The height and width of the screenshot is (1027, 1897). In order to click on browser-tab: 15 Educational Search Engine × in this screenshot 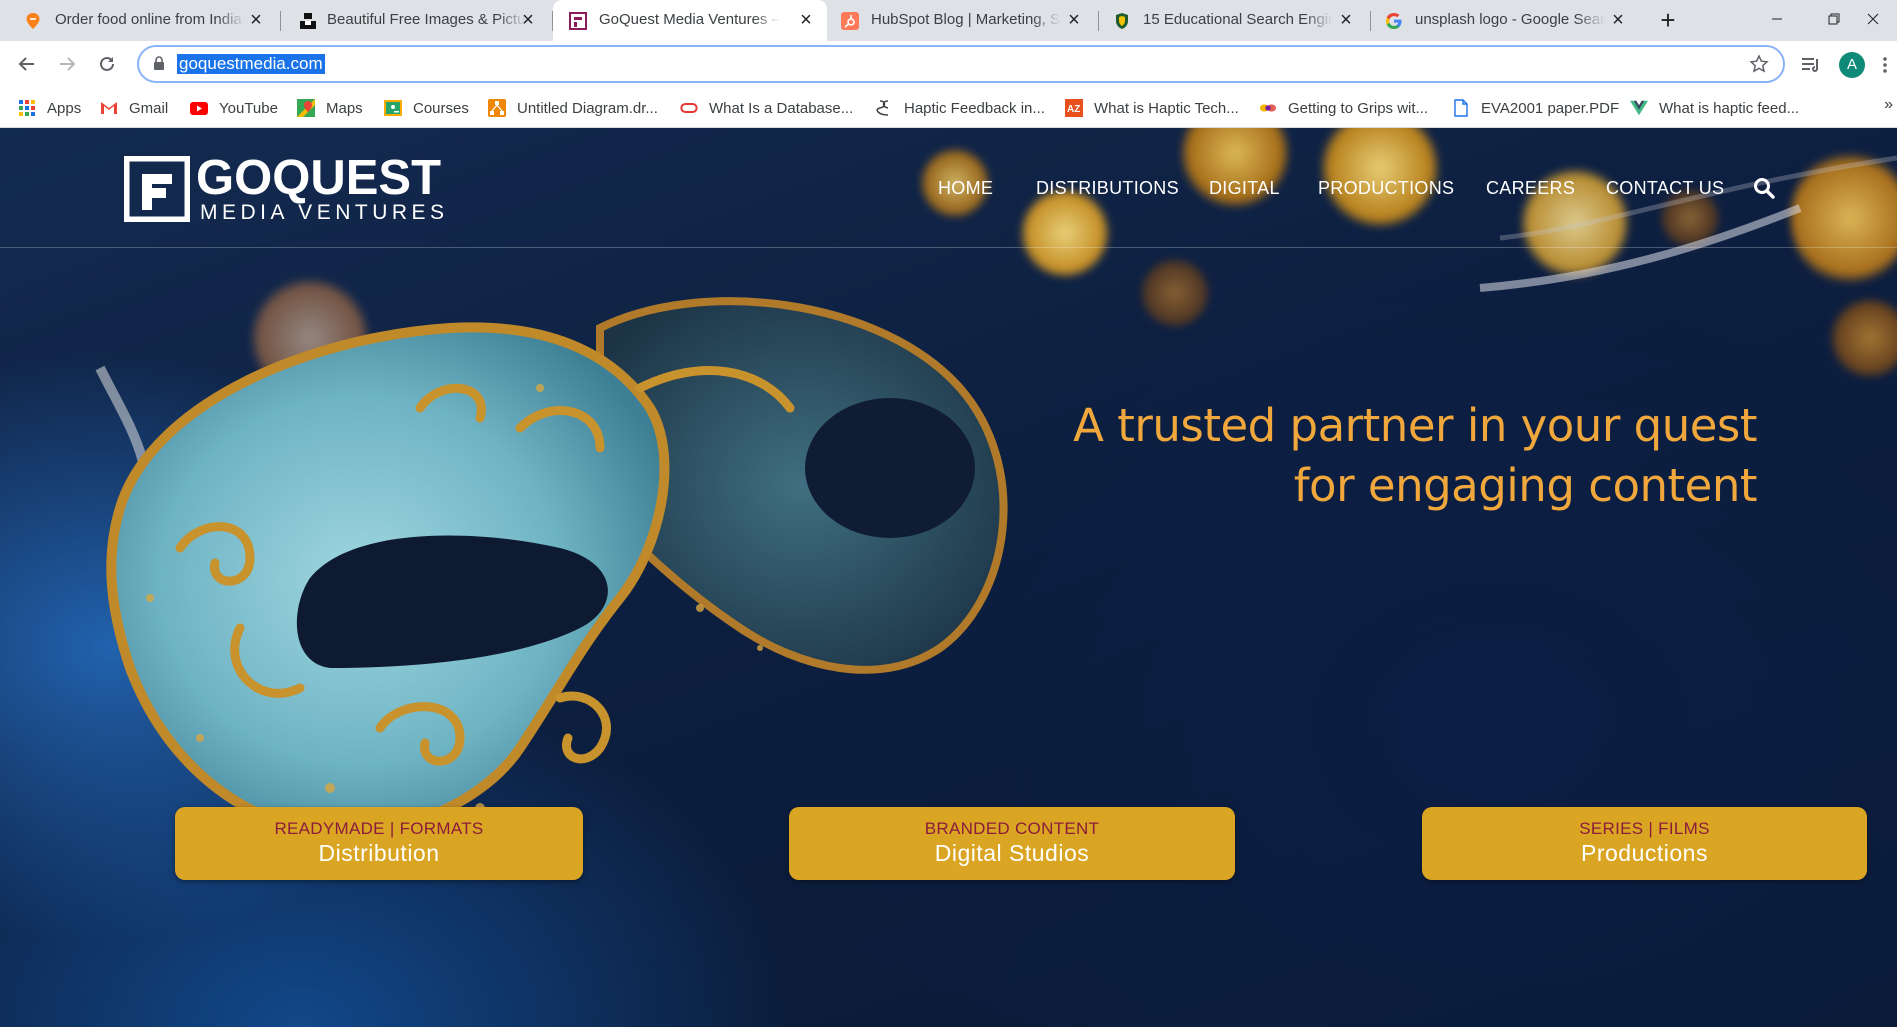, I will do `click(1235, 20)`.